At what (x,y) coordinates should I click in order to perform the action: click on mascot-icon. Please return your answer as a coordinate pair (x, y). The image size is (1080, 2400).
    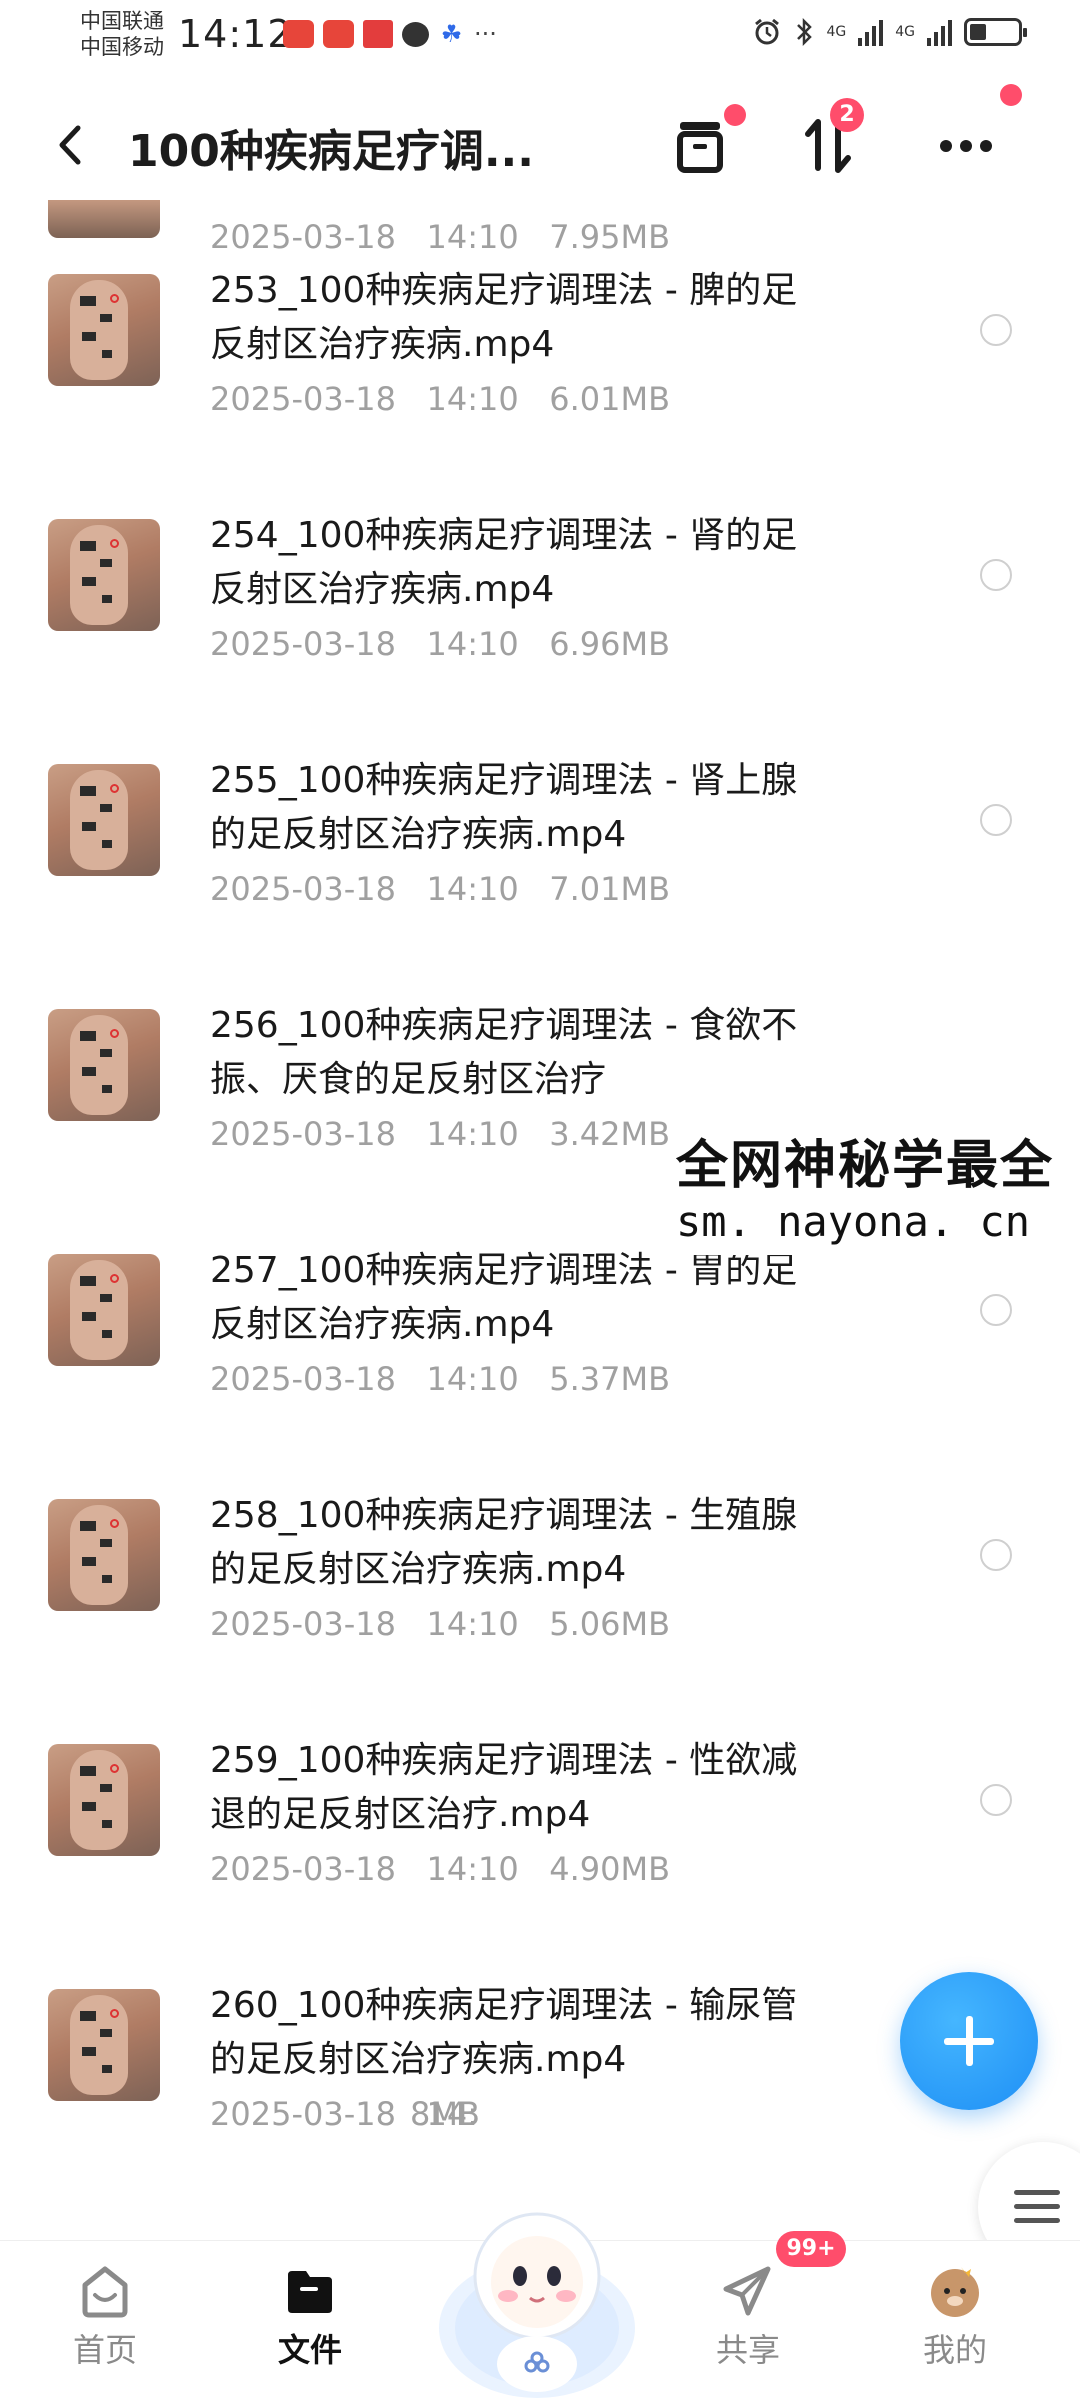
    Looking at the image, I should click on (537, 2305).